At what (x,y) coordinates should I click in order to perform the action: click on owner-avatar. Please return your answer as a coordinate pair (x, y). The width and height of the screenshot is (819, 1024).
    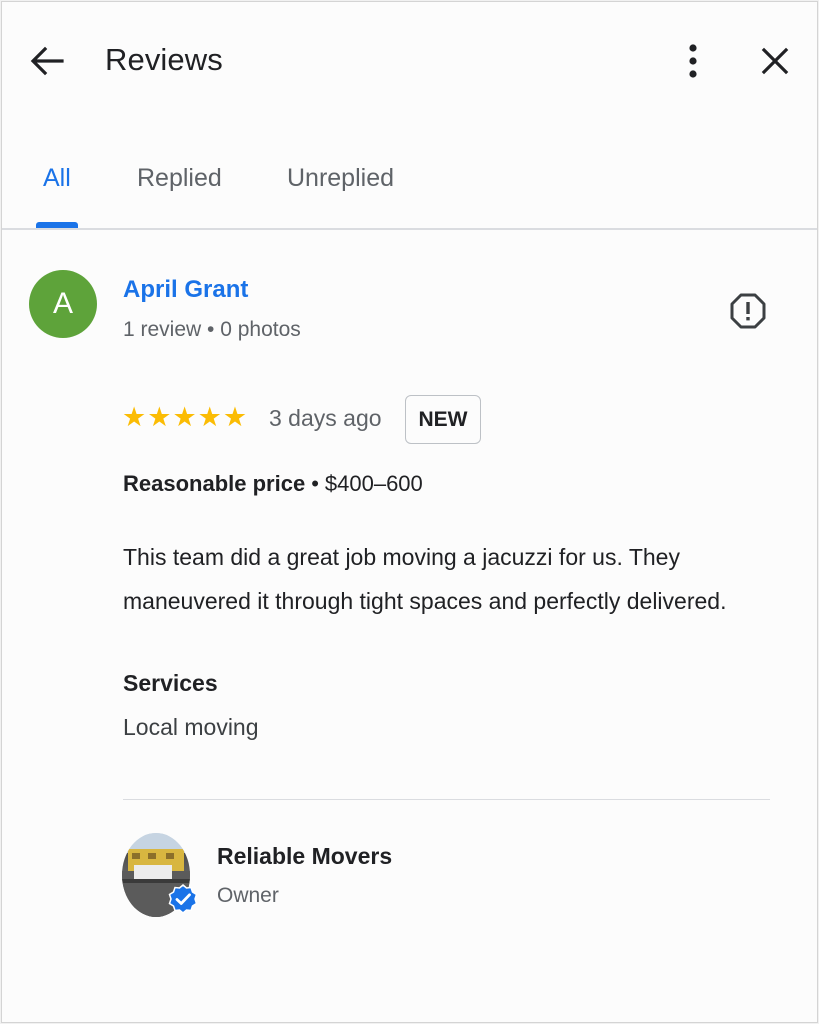
    Looking at the image, I should click on (160, 875).